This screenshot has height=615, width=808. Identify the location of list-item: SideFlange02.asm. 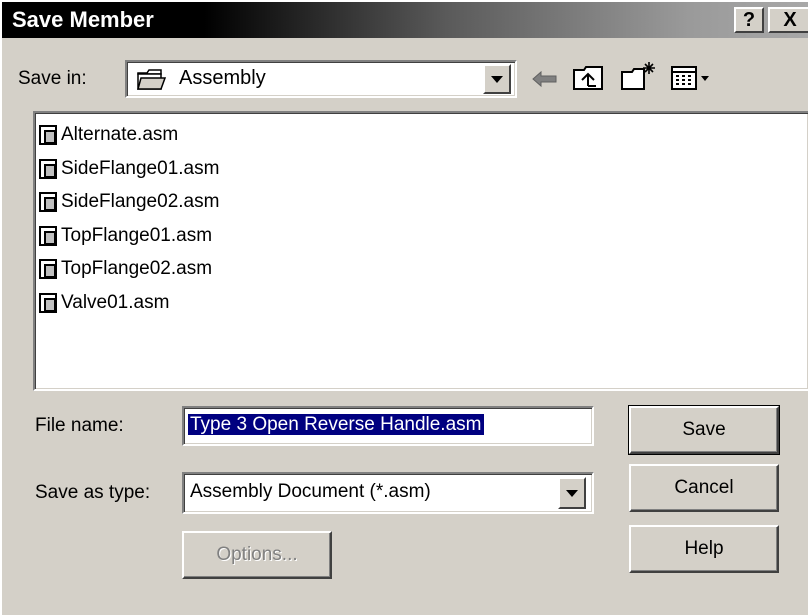
(129, 202).